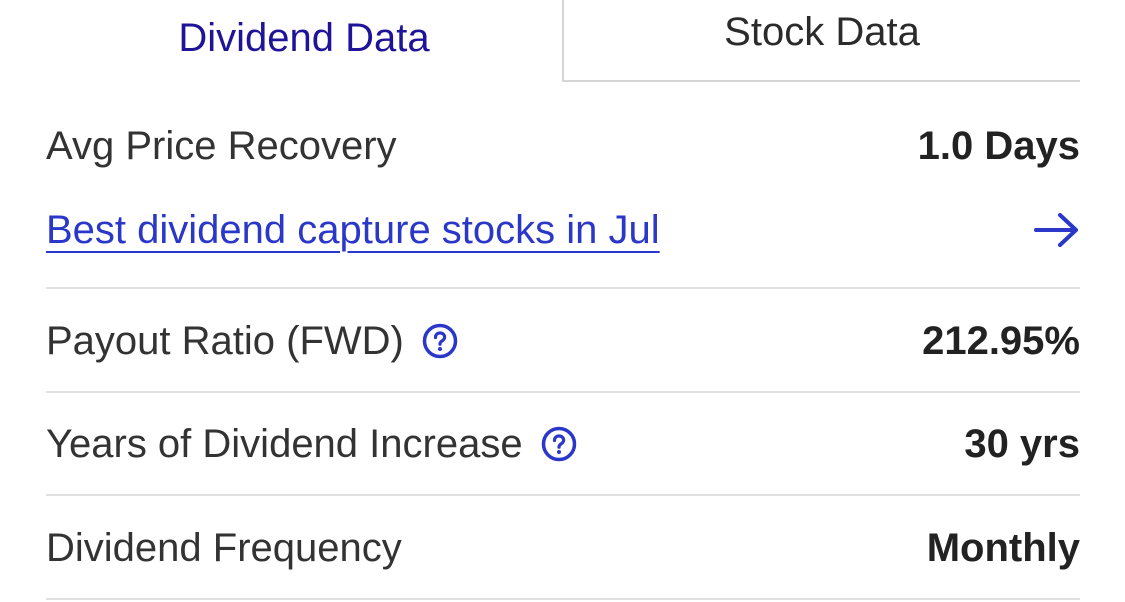 This screenshot has width=1125, height=602. I want to click on years-increase-label-wrap: Years of Dividend Increase, so click(311, 444).